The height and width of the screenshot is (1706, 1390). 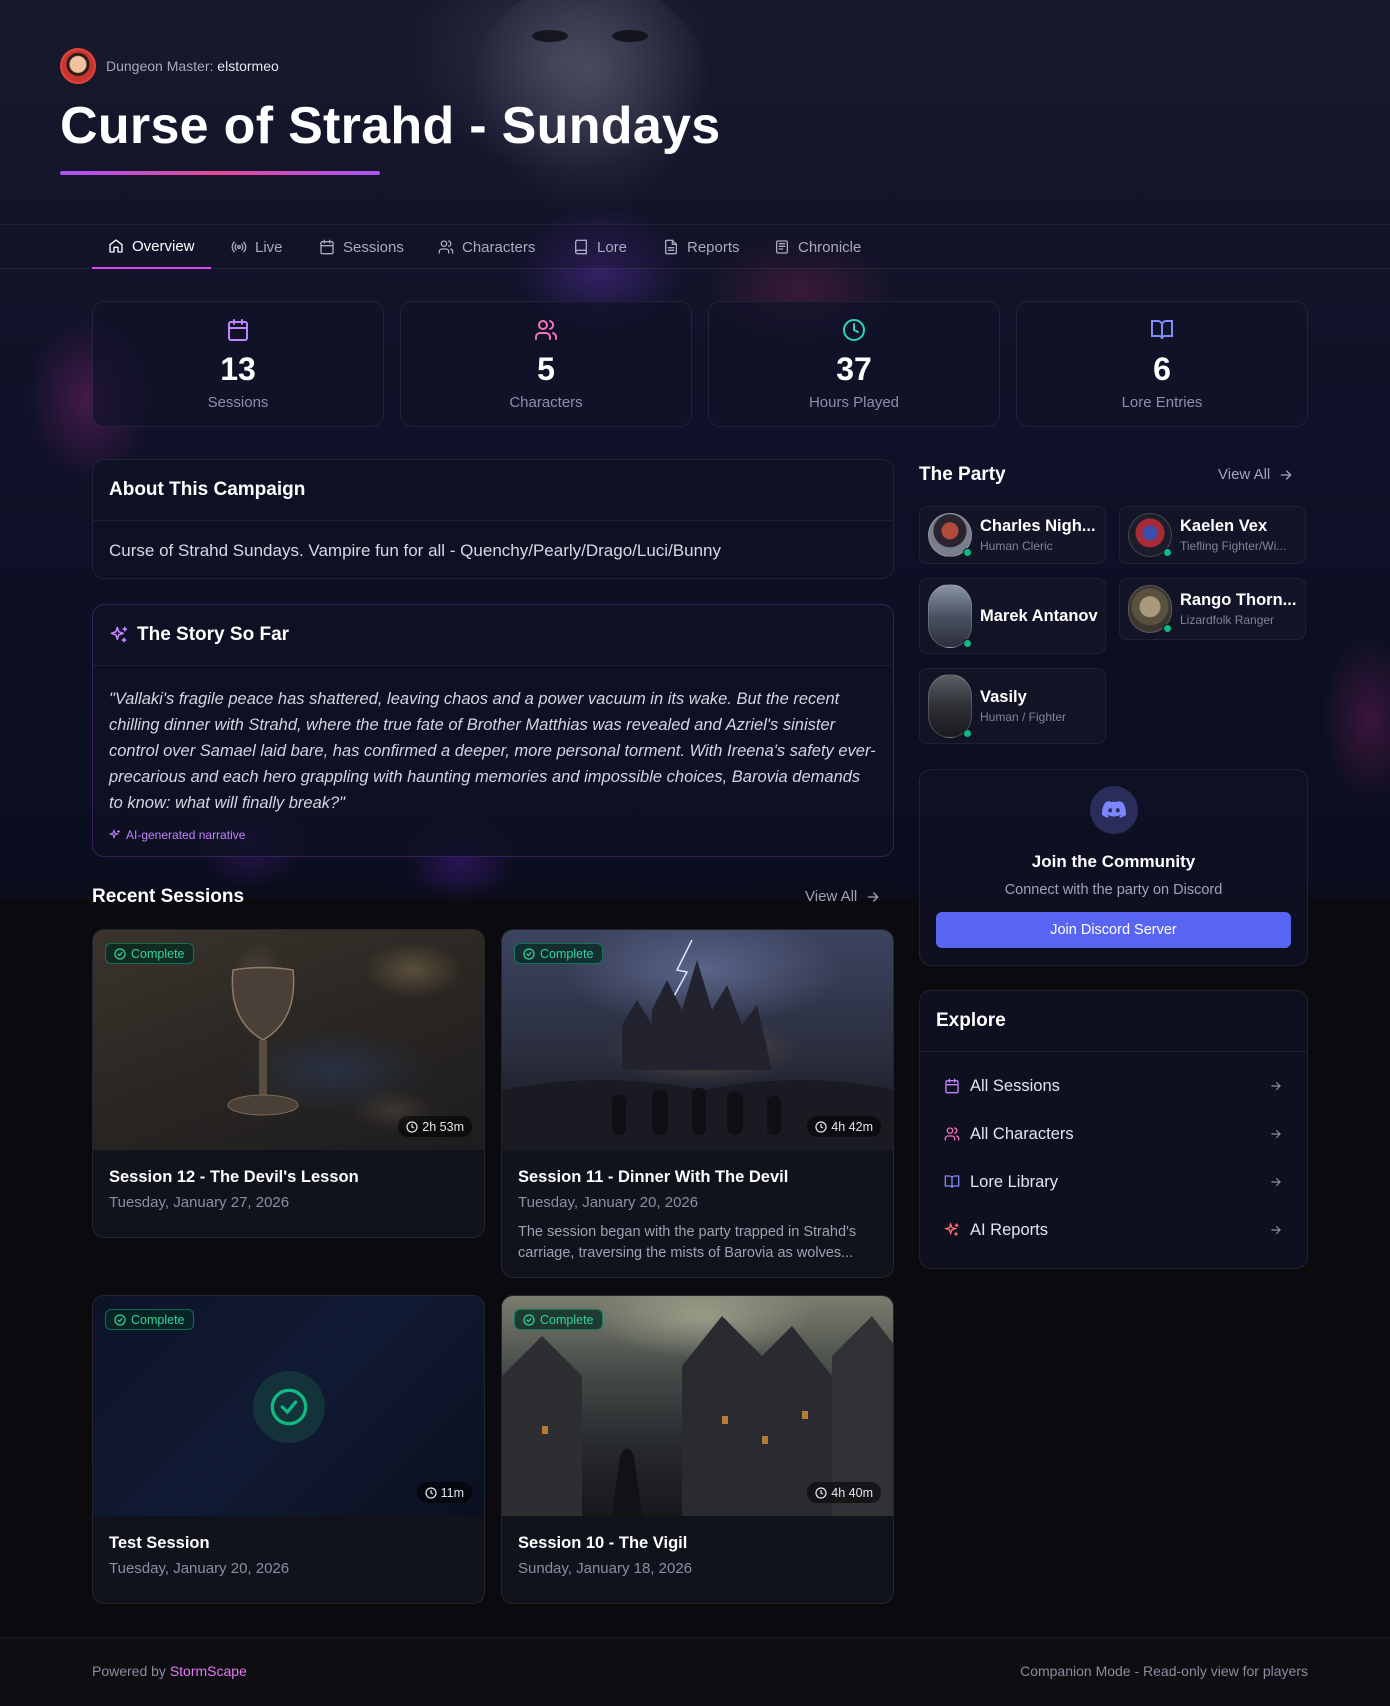 I want to click on session-title: Session 10 - The Vigil, so click(x=603, y=1543).